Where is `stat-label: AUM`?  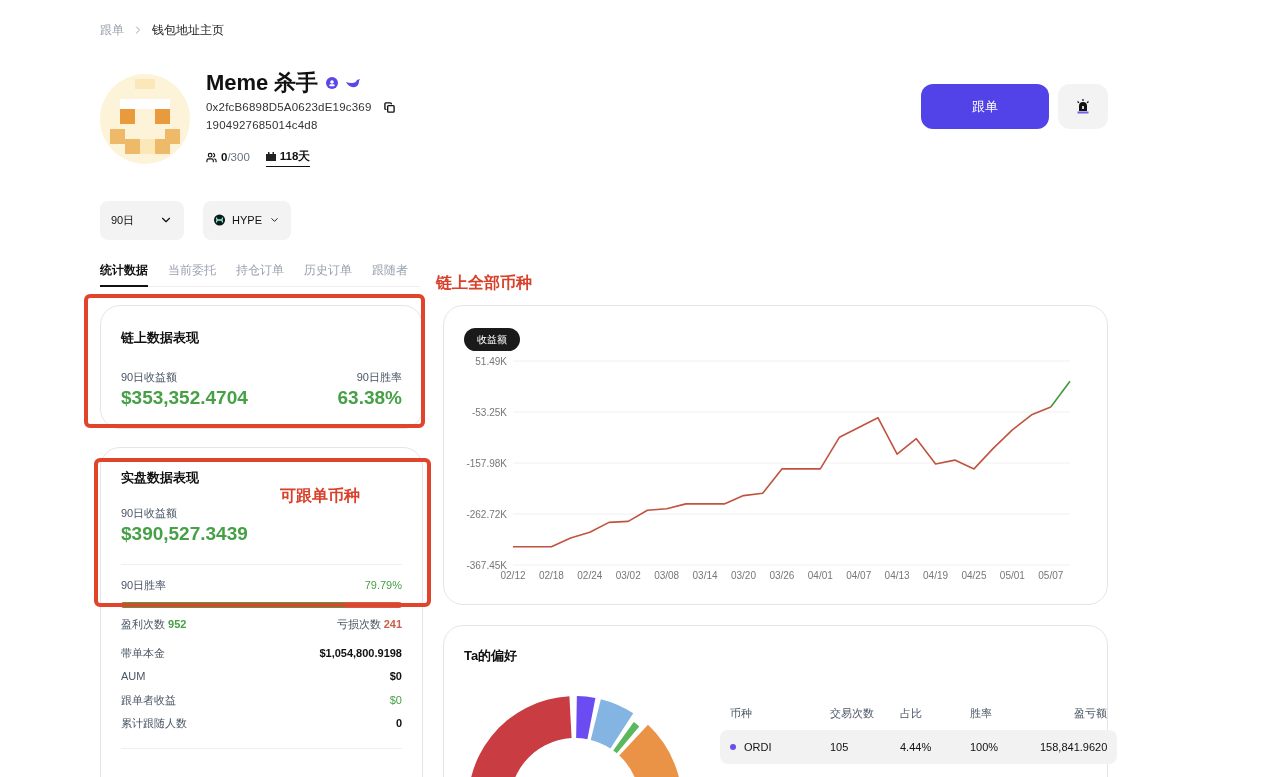 stat-label: AUM is located at coordinates (133, 677).